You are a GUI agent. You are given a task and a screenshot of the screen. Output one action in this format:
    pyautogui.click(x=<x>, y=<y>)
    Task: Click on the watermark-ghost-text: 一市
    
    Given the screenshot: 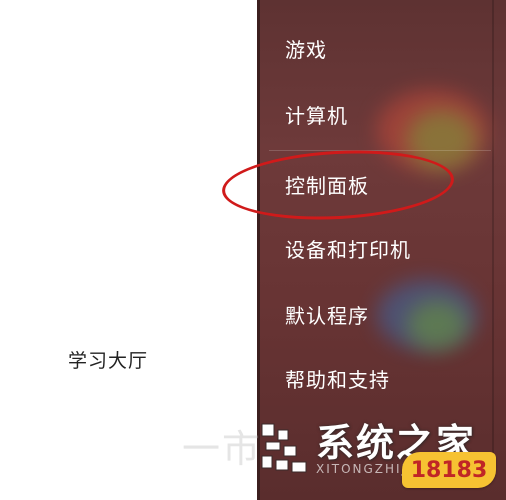 What is the action you would take?
    pyautogui.click(x=222, y=449)
    